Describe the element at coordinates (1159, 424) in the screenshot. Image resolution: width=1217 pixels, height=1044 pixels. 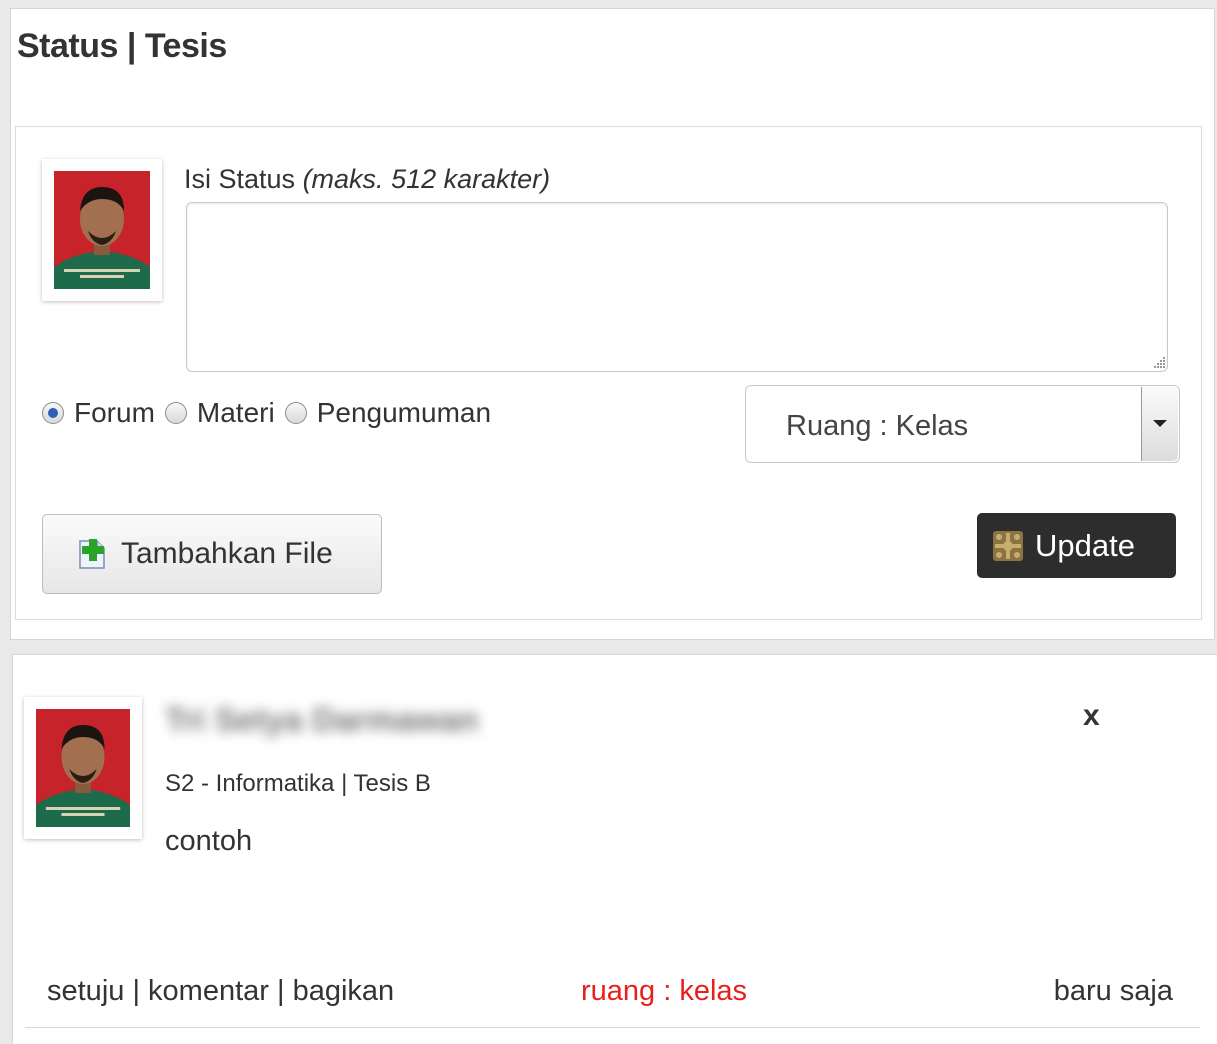
I see `chevron-down-icon` at that location.